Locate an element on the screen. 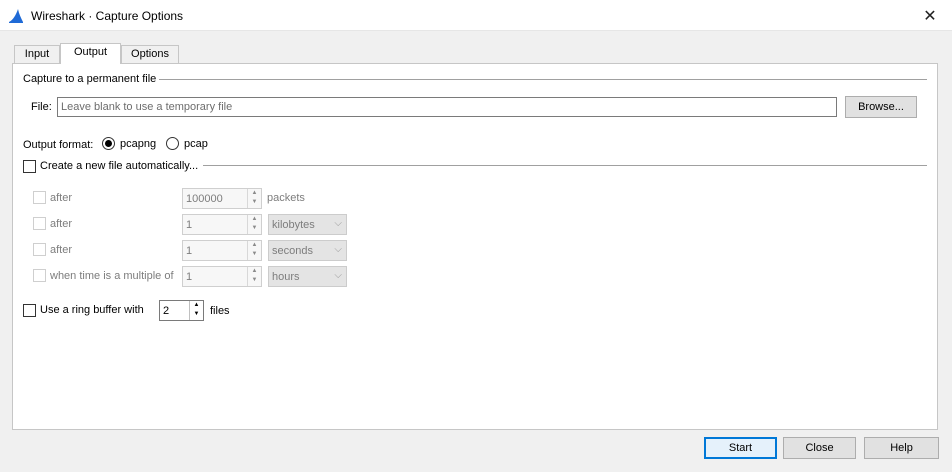 The height and width of the screenshot is (472, 952). group-divider is located at coordinates (540, 79).